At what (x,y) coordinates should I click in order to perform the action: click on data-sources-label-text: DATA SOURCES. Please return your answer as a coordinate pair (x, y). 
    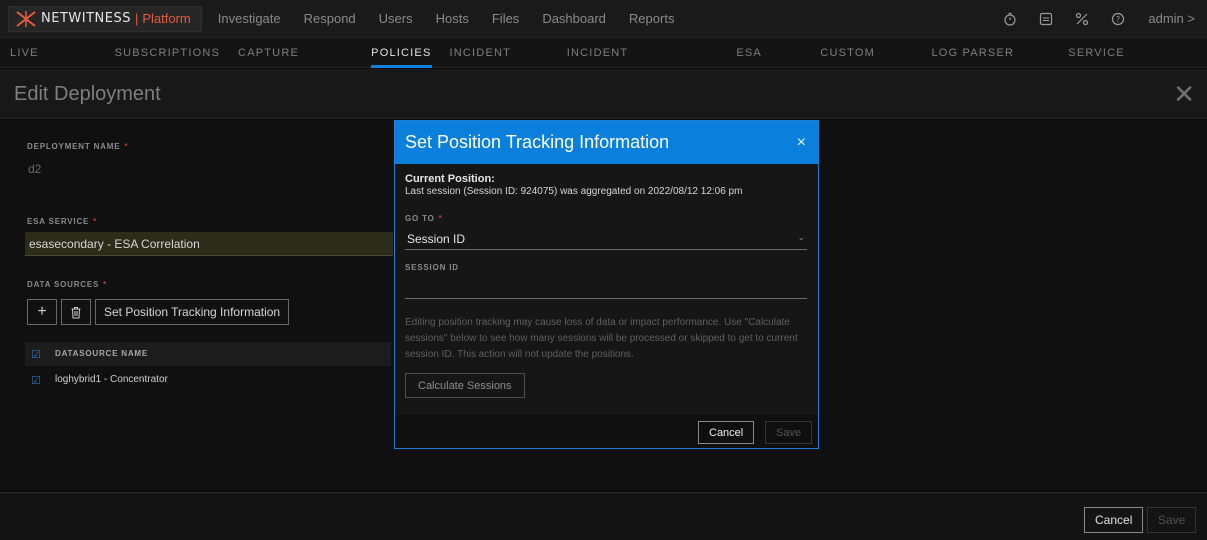
    Looking at the image, I should click on (63, 284).